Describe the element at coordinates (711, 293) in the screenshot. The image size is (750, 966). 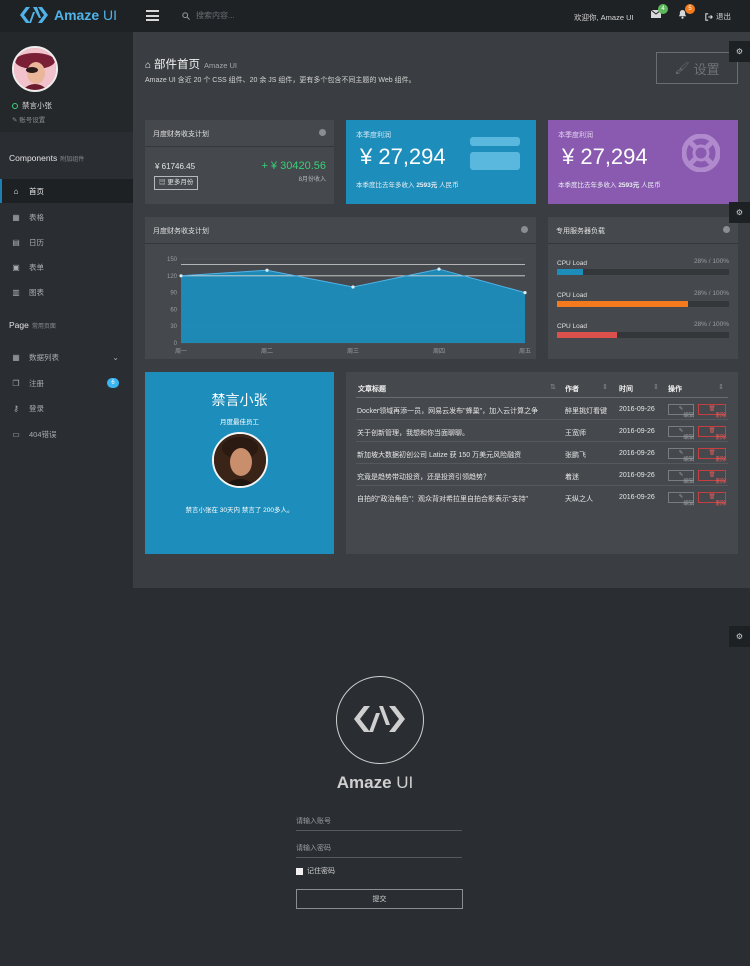
I see `cpu-load-value: 28% / 100%` at that location.